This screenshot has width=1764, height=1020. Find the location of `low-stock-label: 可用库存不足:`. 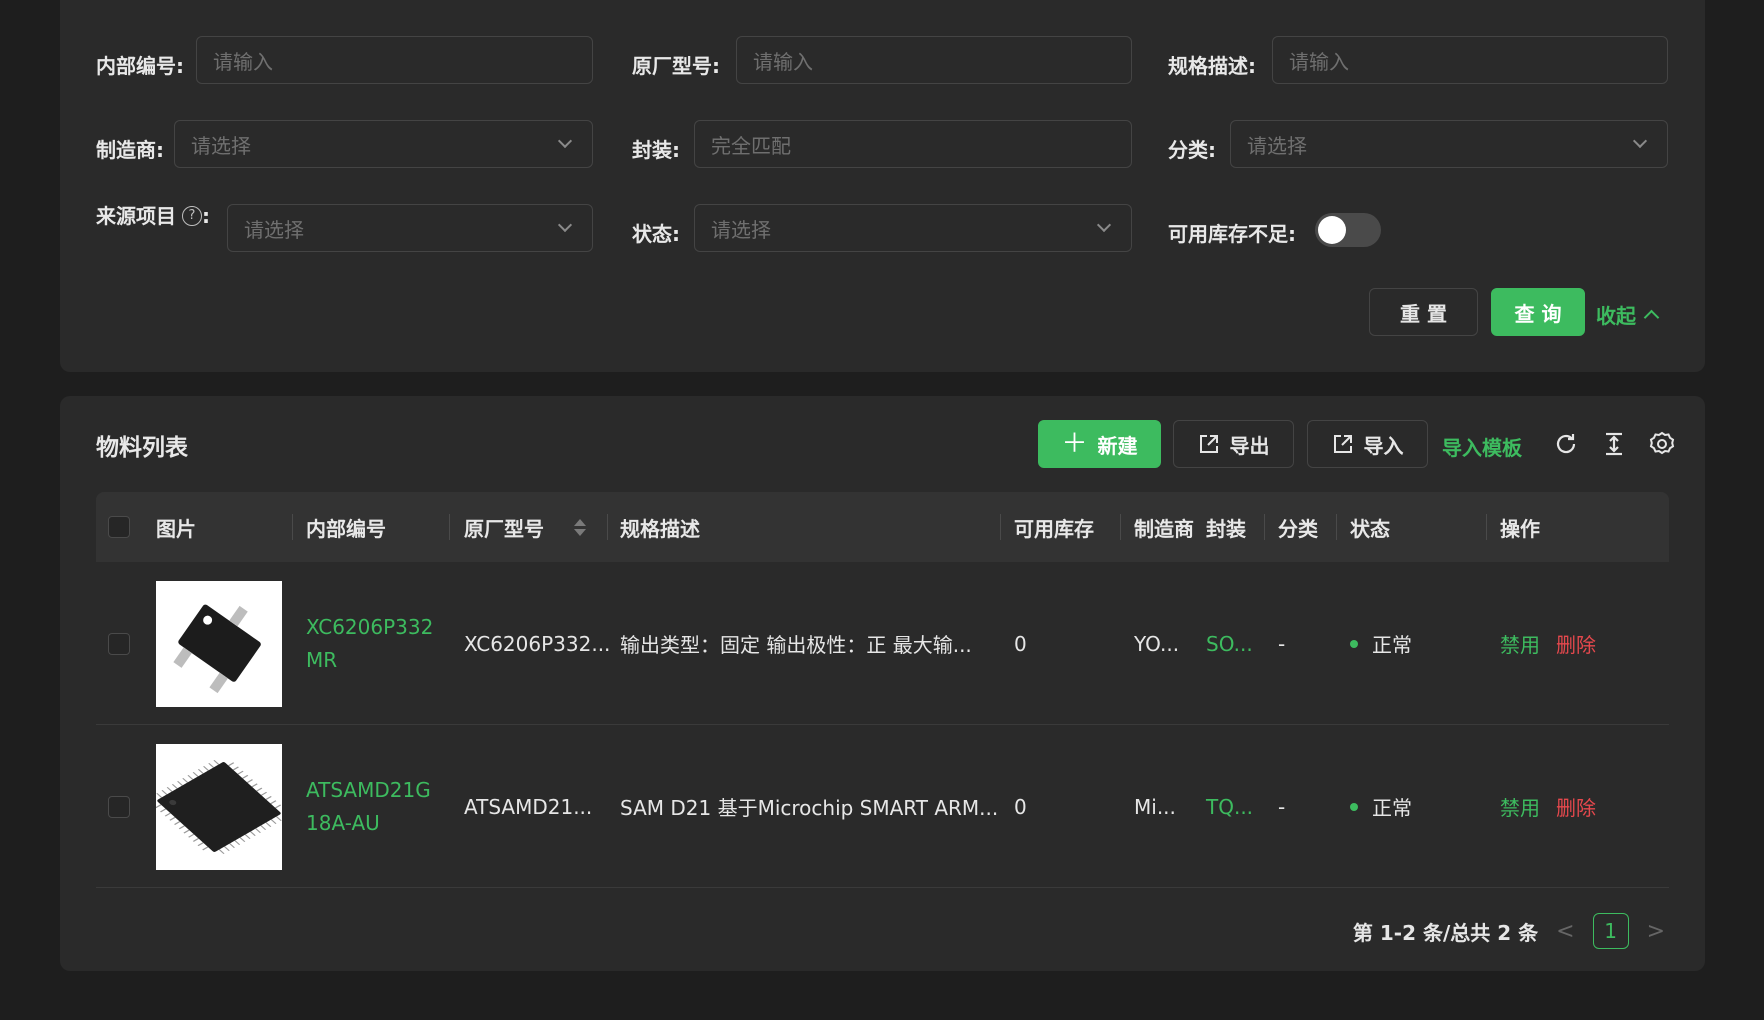

low-stock-label: 可用库存不足: is located at coordinates (1232, 234).